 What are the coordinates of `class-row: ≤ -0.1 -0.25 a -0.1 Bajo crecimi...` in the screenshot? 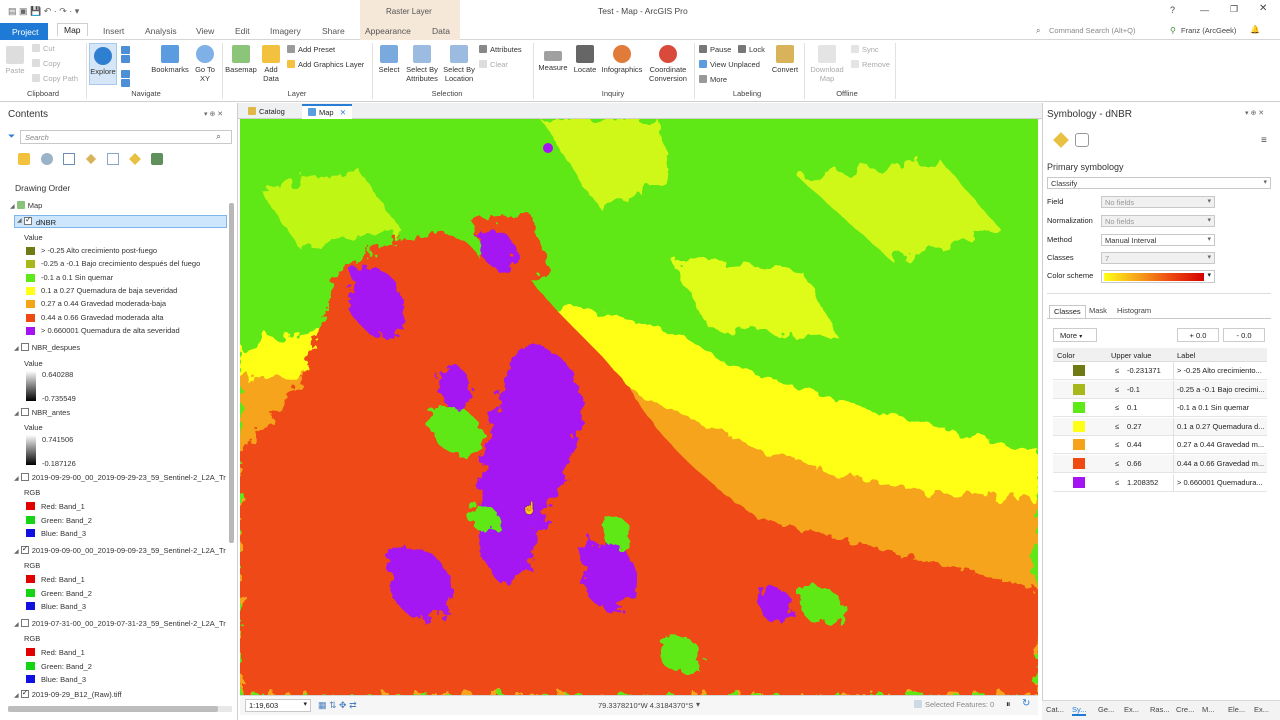 It's located at (1160, 389).